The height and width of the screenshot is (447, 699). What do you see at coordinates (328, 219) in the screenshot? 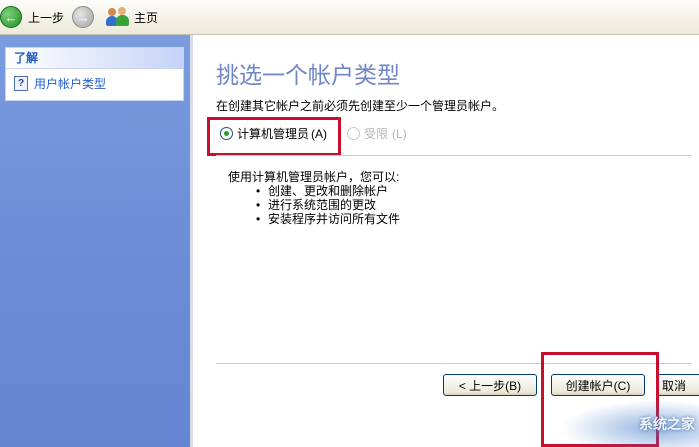
I see `list-item: 安装程序并访问所有文件` at bounding box center [328, 219].